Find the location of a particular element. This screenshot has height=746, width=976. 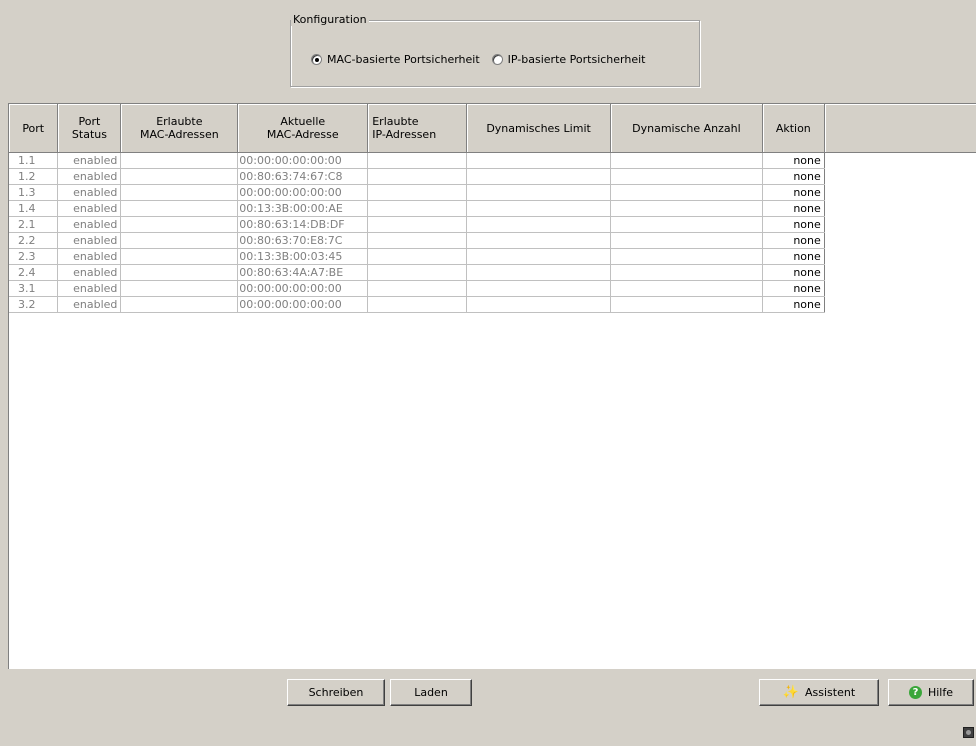

cell-current-mac: 00:80:63:14:DB:DF is located at coordinates (303, 224).